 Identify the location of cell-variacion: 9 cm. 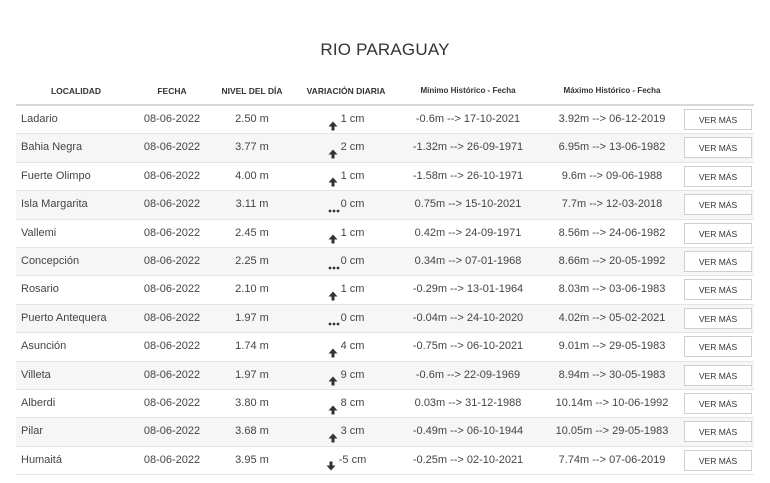
(346, 375).